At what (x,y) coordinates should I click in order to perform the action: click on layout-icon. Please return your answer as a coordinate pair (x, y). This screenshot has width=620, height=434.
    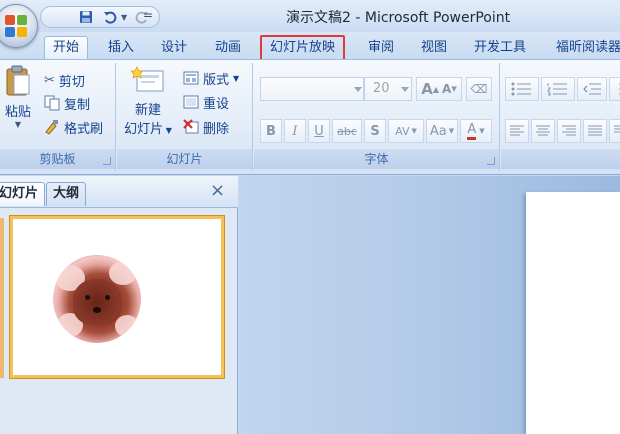
    Looking at the image, I should click on (191, 78).